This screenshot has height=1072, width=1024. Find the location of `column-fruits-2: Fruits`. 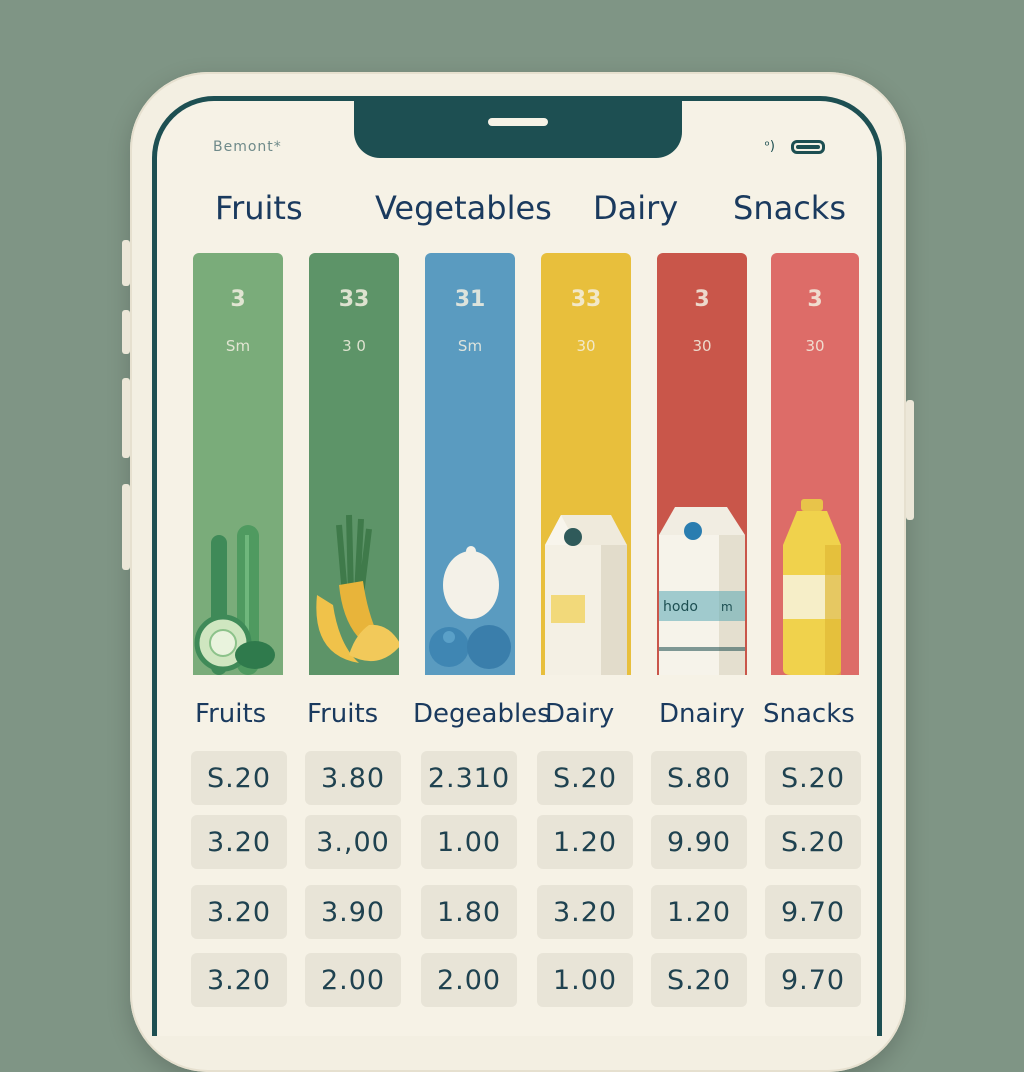

column-fruits-2: Fruits is located at coordinates (343, 714).